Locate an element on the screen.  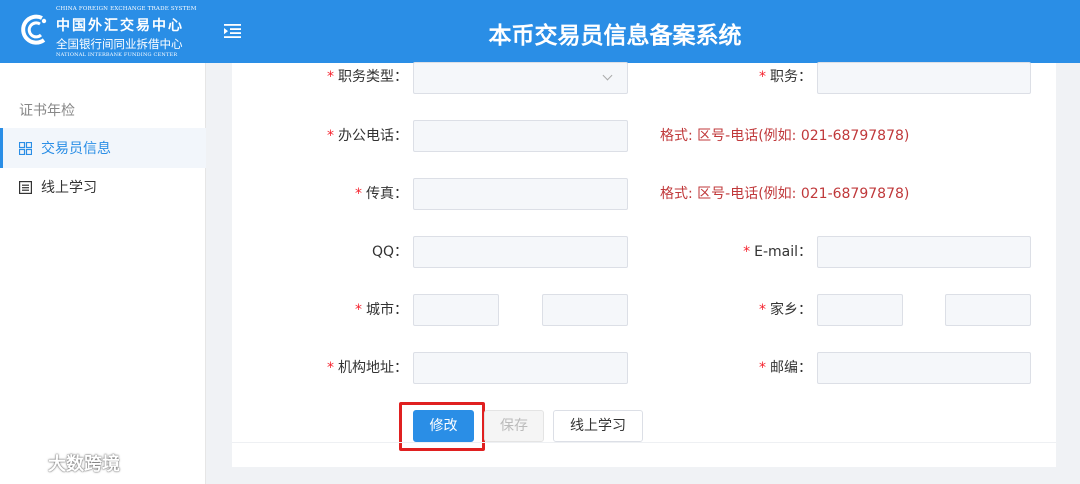
hometown-label: * 家乡： is located at coordinates (762, 310).